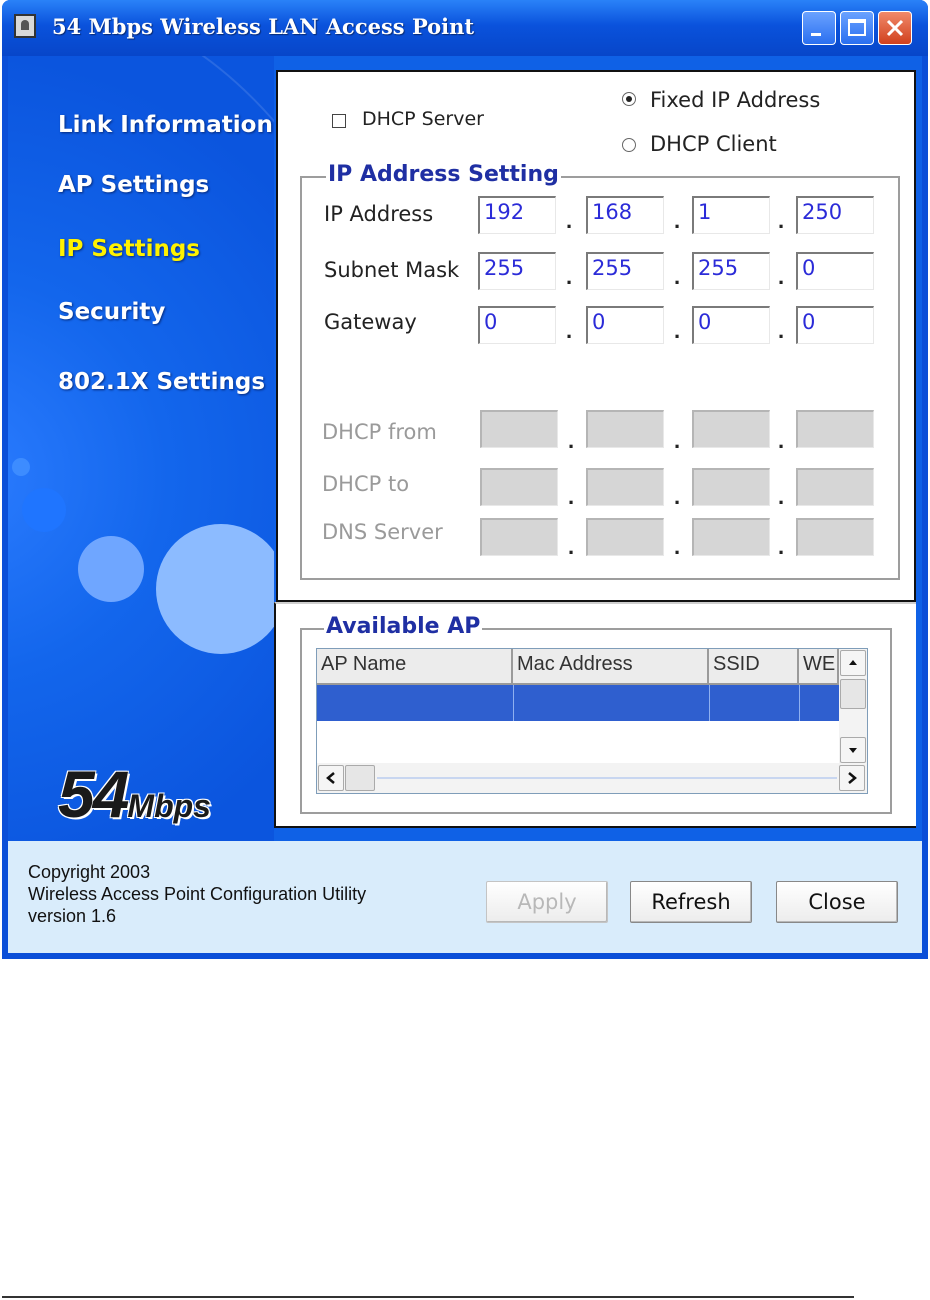 The height and width of the screenshot is (1300, 930). Describe the element at coordinates (735, 100) in the screenshot. I see `fixed-ip-label: Fixed IP Address` at that location.